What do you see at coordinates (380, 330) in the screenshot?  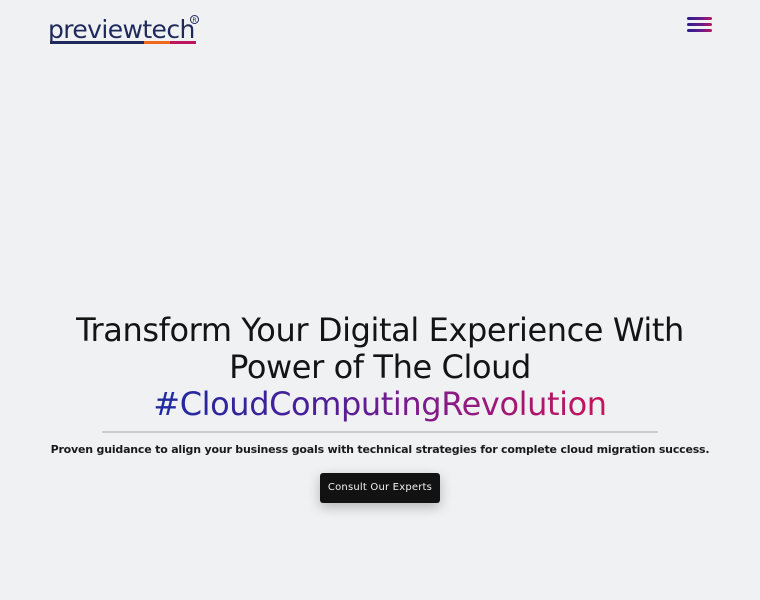 I see `hero-title-line-1: Transform Your Digital Experience With` at bounding box center [380, 330].